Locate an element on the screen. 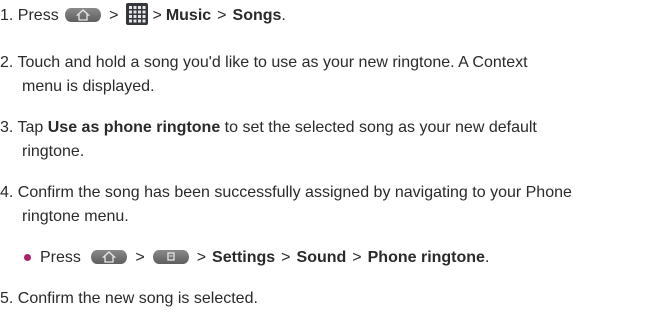 The height and width of the screenshot is (328, 670). step-1-prefix: 1. Press is located at coordinates (29, 16).